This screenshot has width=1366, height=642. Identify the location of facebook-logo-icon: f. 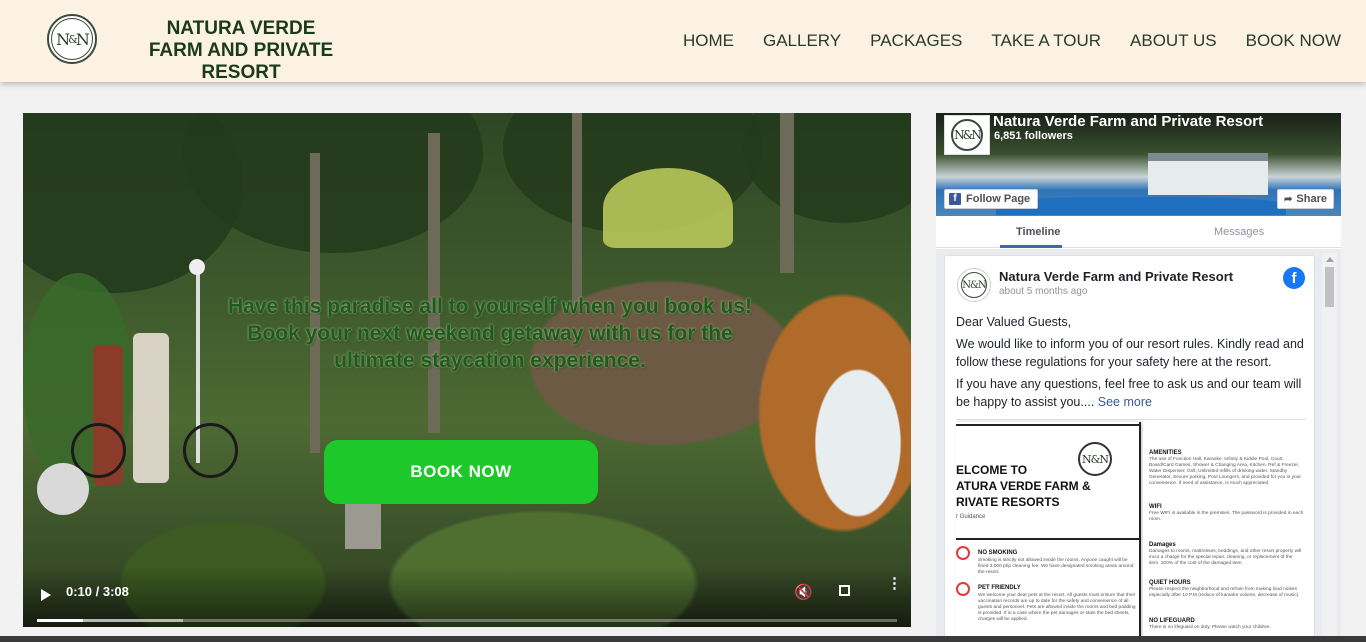
(1294, 278).